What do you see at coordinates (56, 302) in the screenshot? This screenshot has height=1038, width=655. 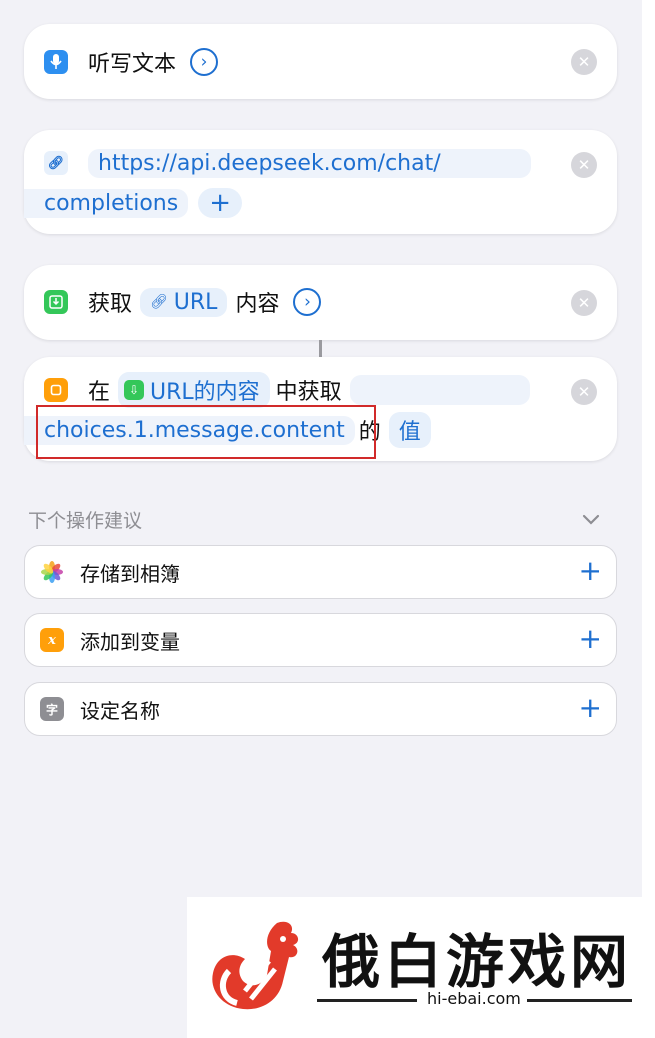 I see `download-icon` at bounding box center [56, 302].